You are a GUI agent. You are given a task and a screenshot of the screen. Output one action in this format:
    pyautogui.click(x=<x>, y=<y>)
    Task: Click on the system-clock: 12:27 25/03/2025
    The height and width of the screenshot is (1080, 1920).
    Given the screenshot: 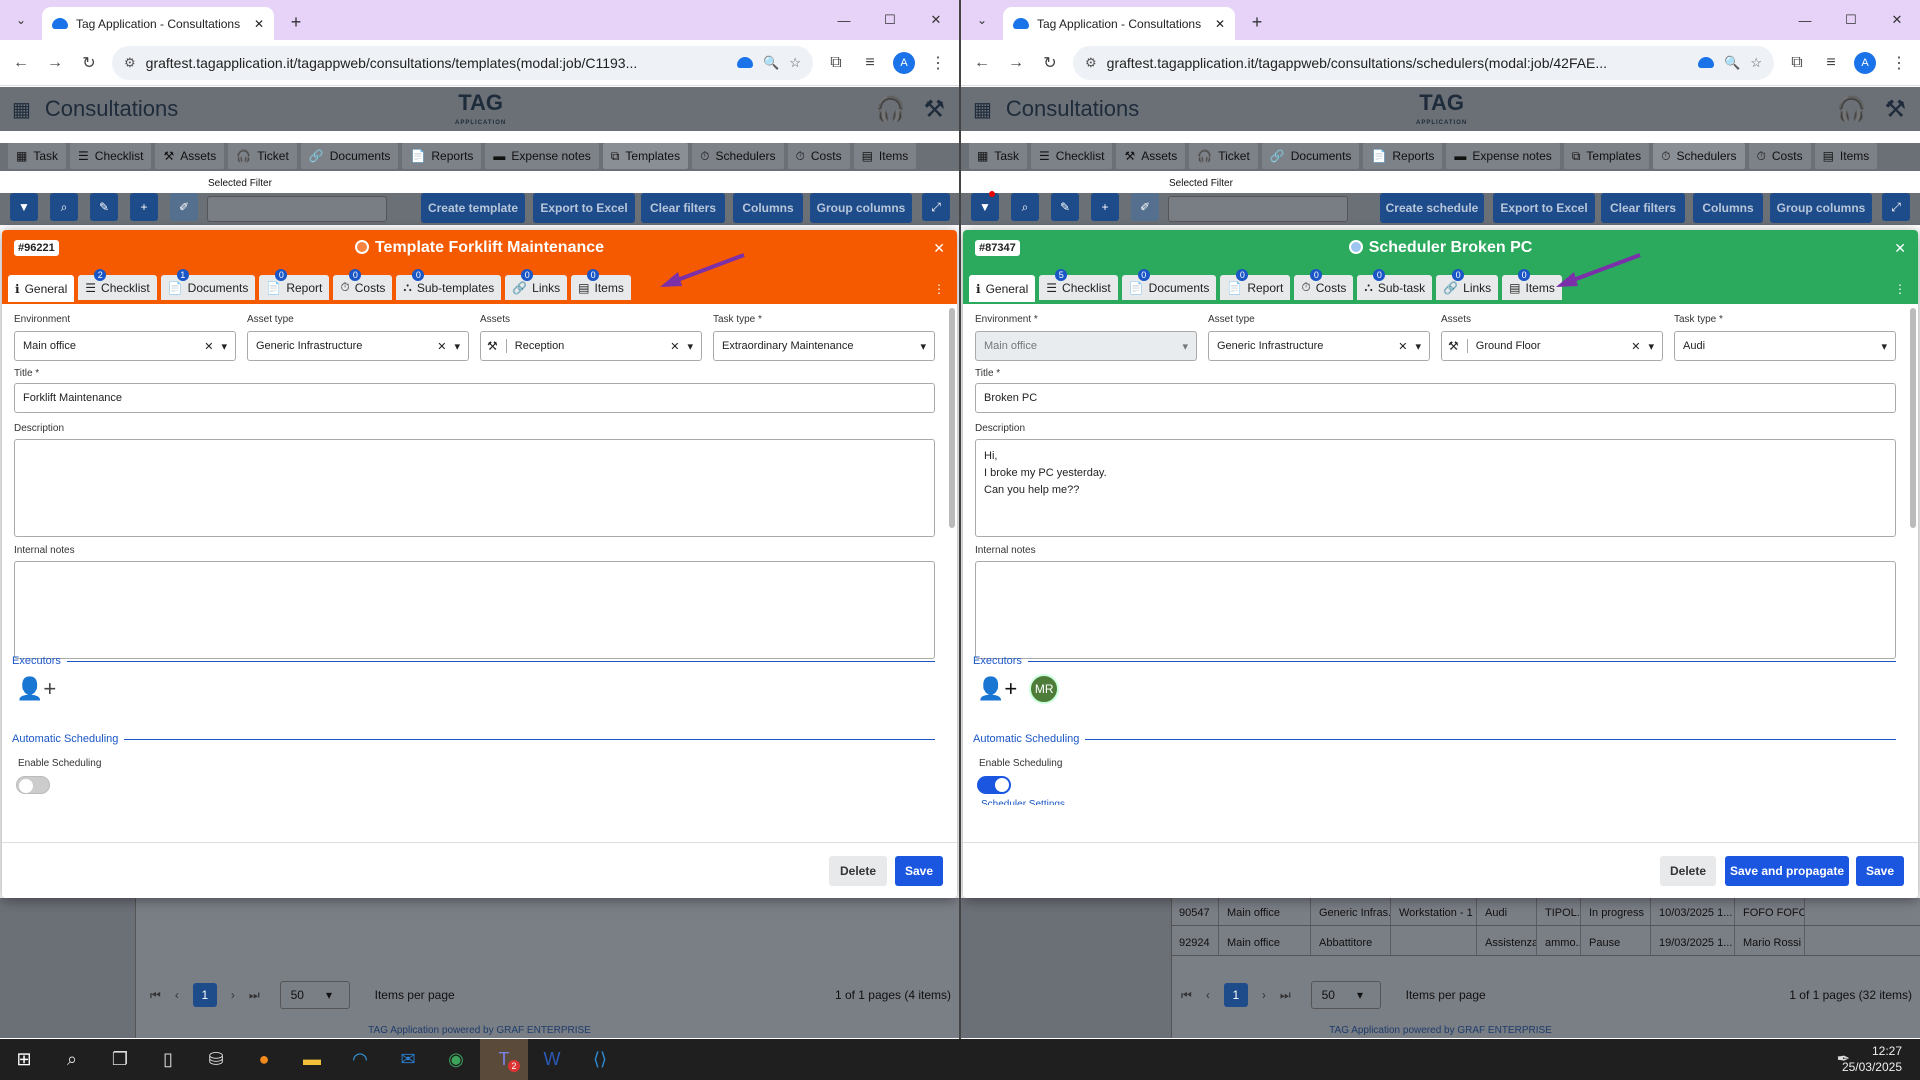 What is the action you would take?
    pyautogui.click(x=1872, y=1059)
    